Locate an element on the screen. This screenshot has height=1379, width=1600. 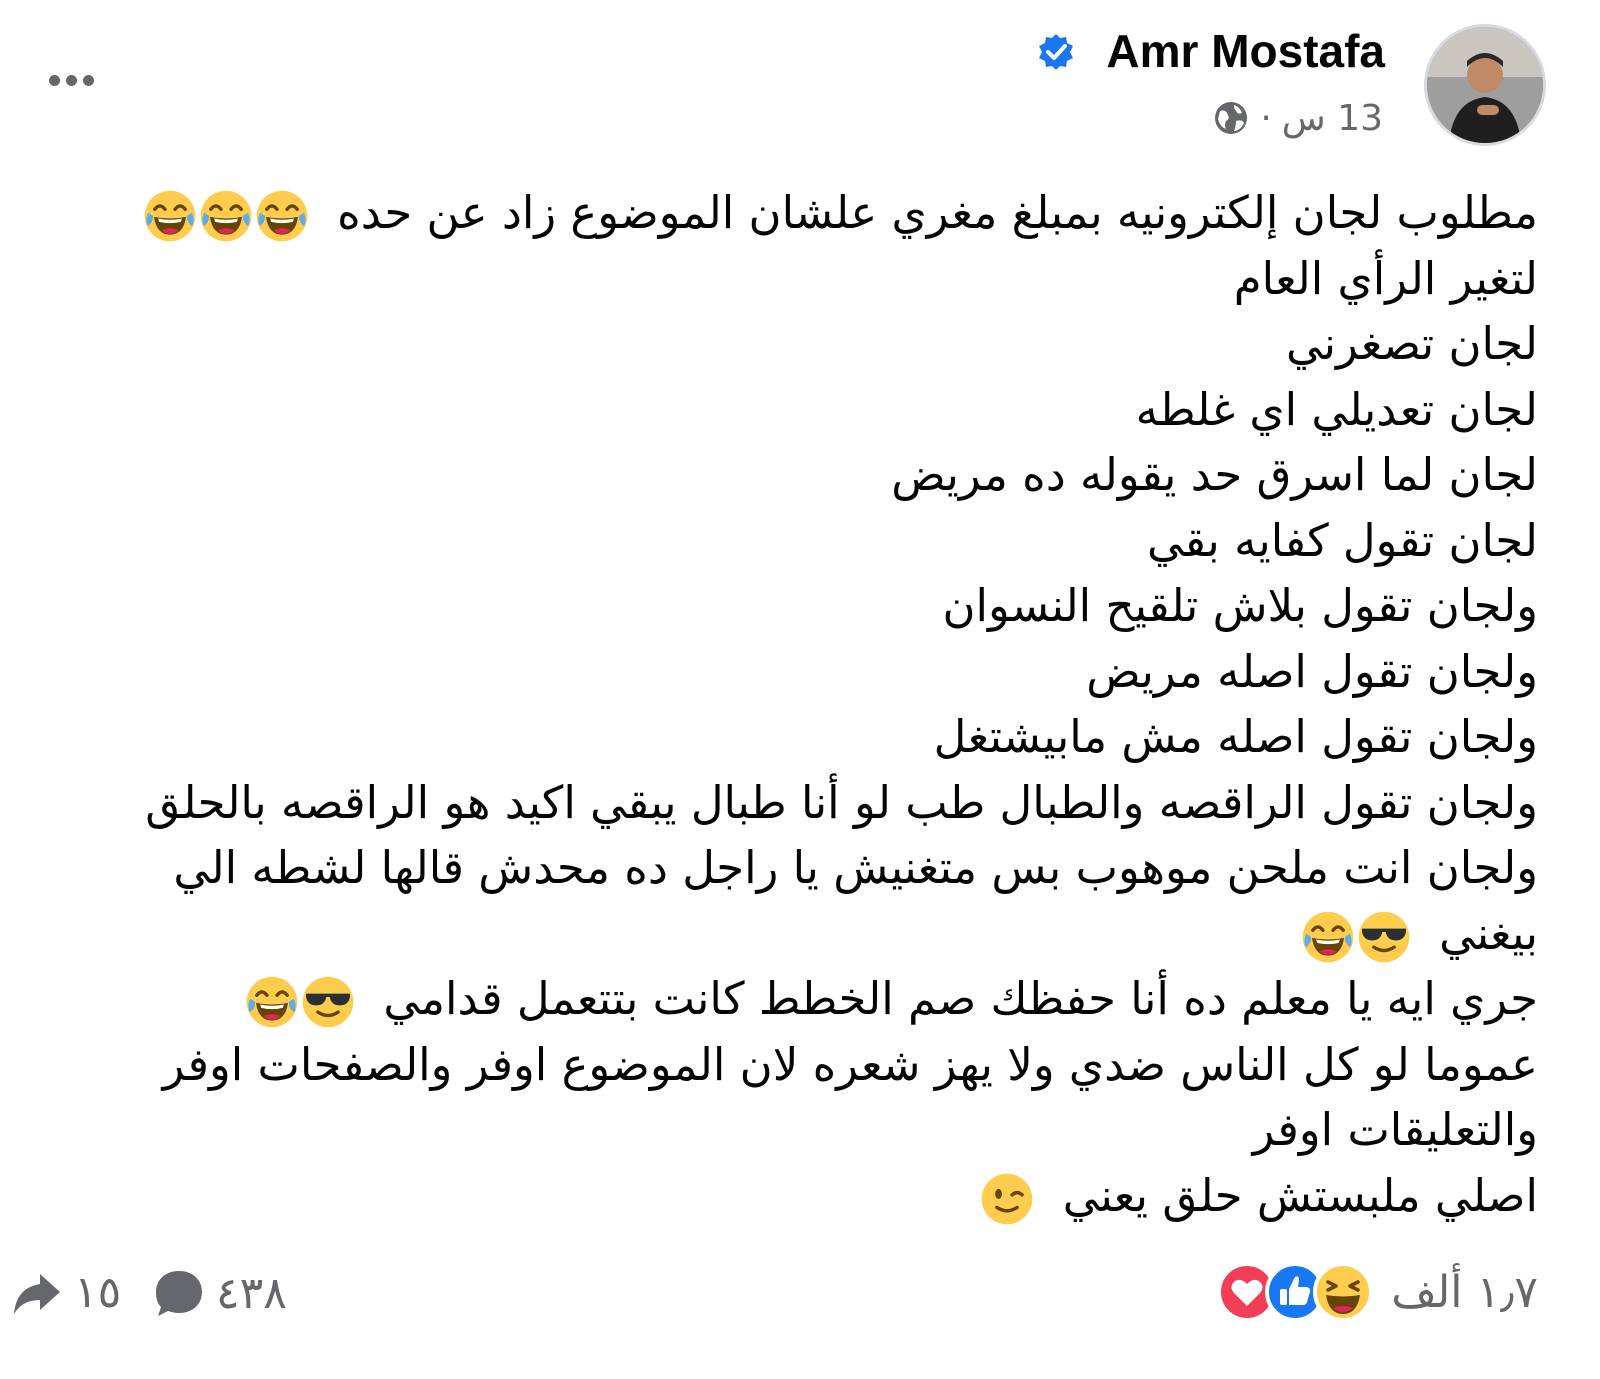
post-line: بيغني is located at coordinates (789, 934).